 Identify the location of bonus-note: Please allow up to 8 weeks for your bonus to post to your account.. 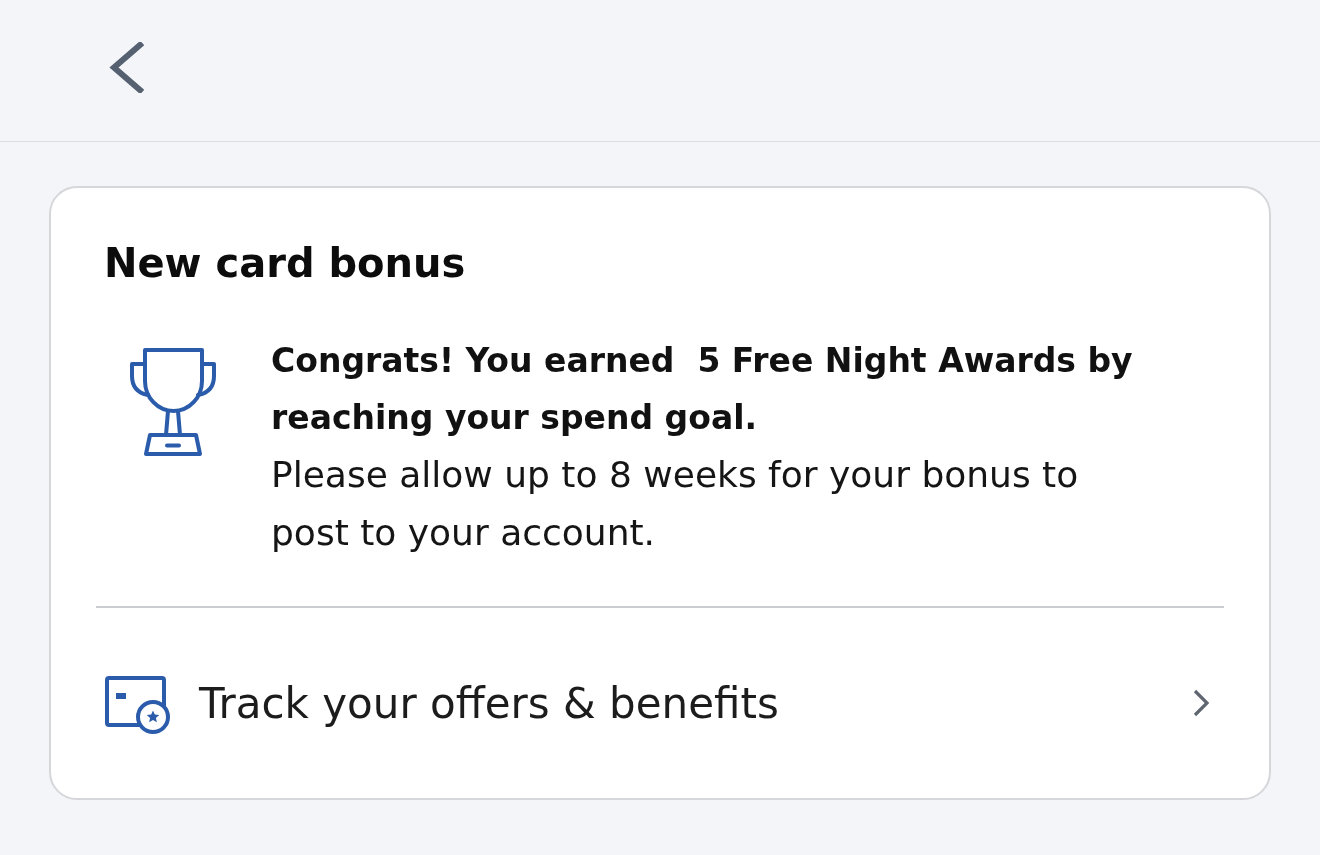
(675, 504).